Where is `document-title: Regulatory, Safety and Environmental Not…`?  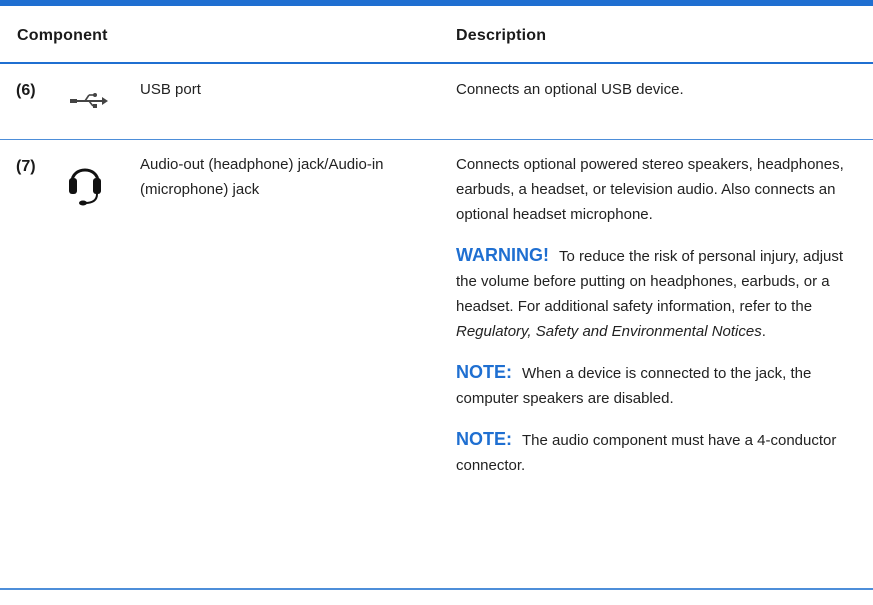 document-title: Regulatory, Safety and Environmental Not… is located at coordinates (609, 331).